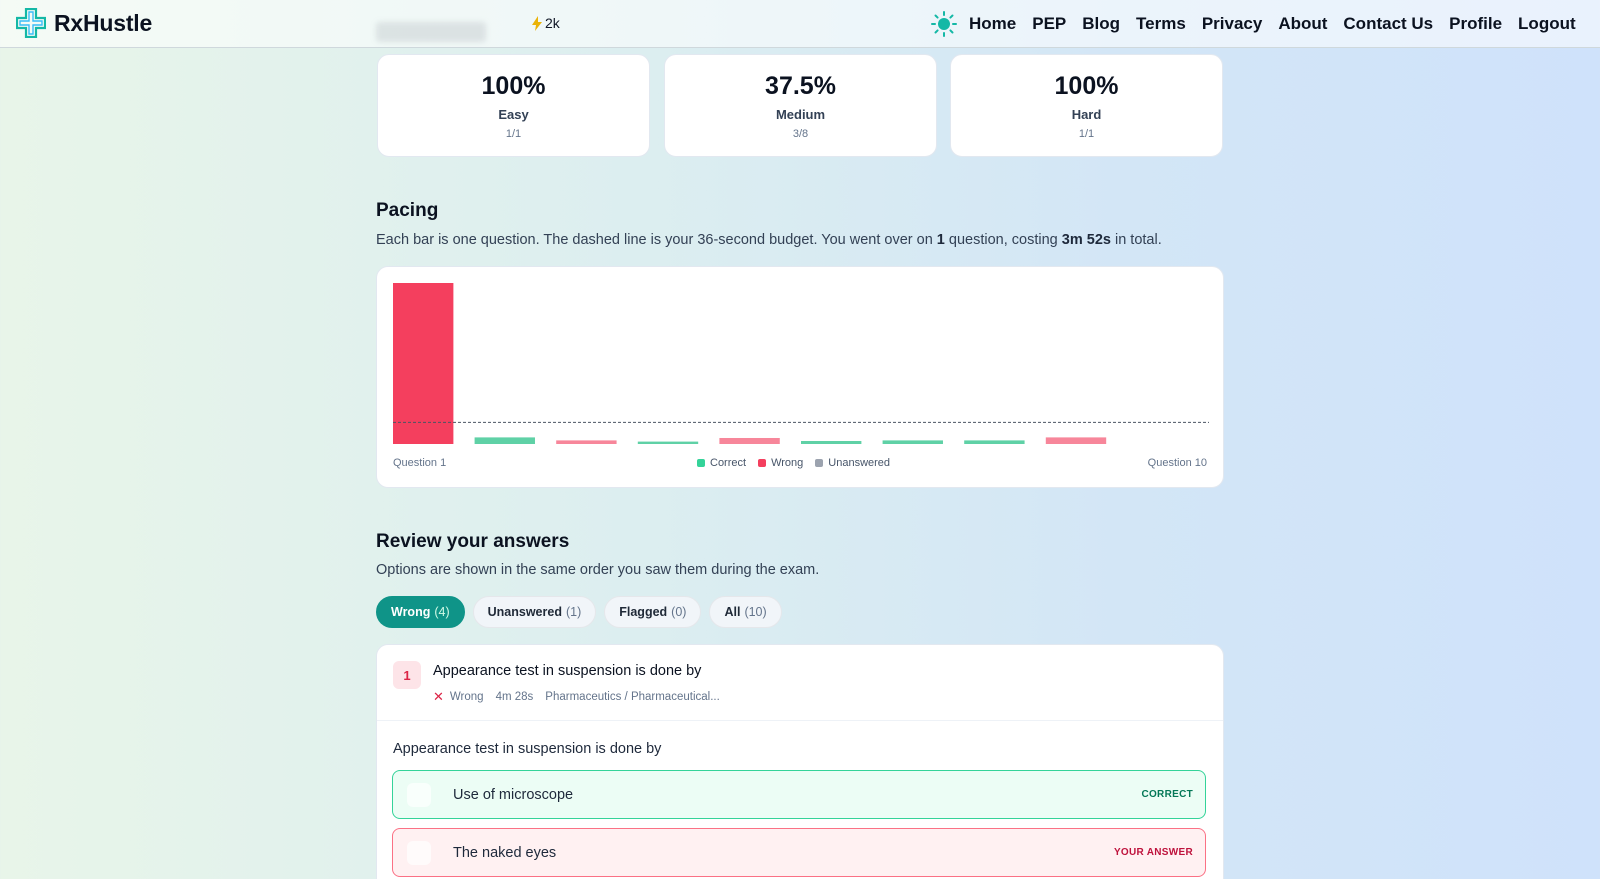 This screenshot has height=879, width=1600. I want to click on brand-name: RxHustle, so click(103, 22).